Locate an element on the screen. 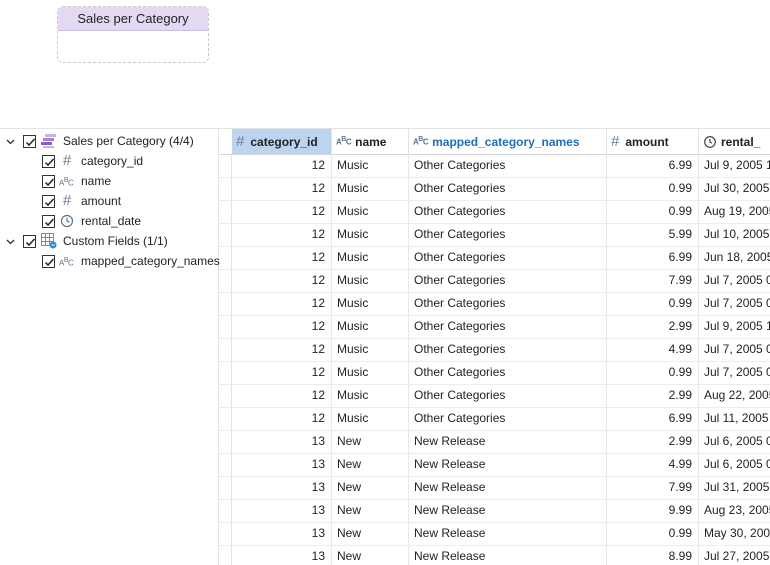  tree-item-amount: # amount is located at coordinates (81, 201).